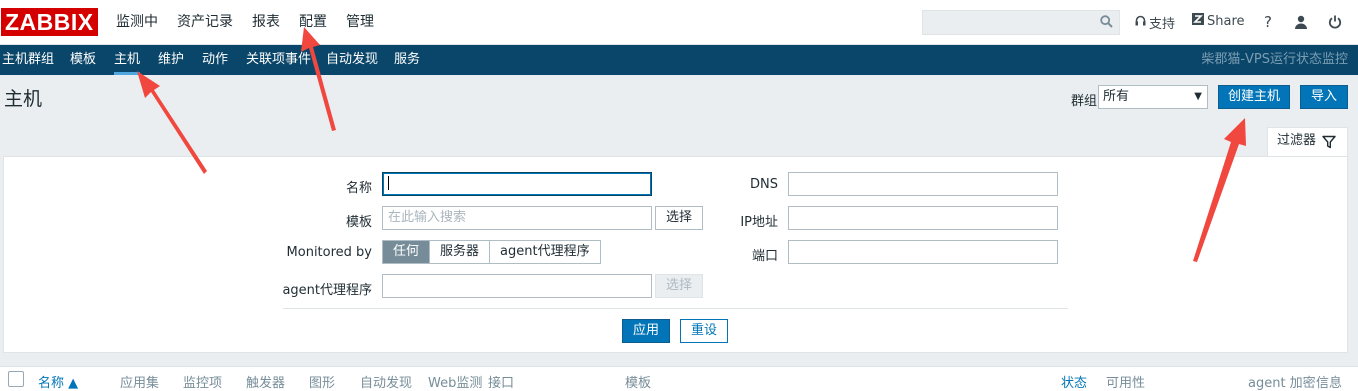  I want to click on column-interface: 接口, so click(501, 383).